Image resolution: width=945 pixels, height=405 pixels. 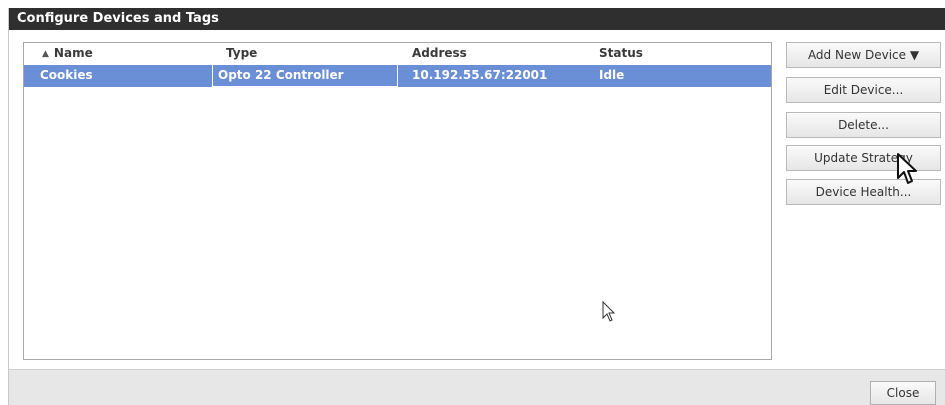 I want to click on dialog-footer, so click(x=477, y=387).